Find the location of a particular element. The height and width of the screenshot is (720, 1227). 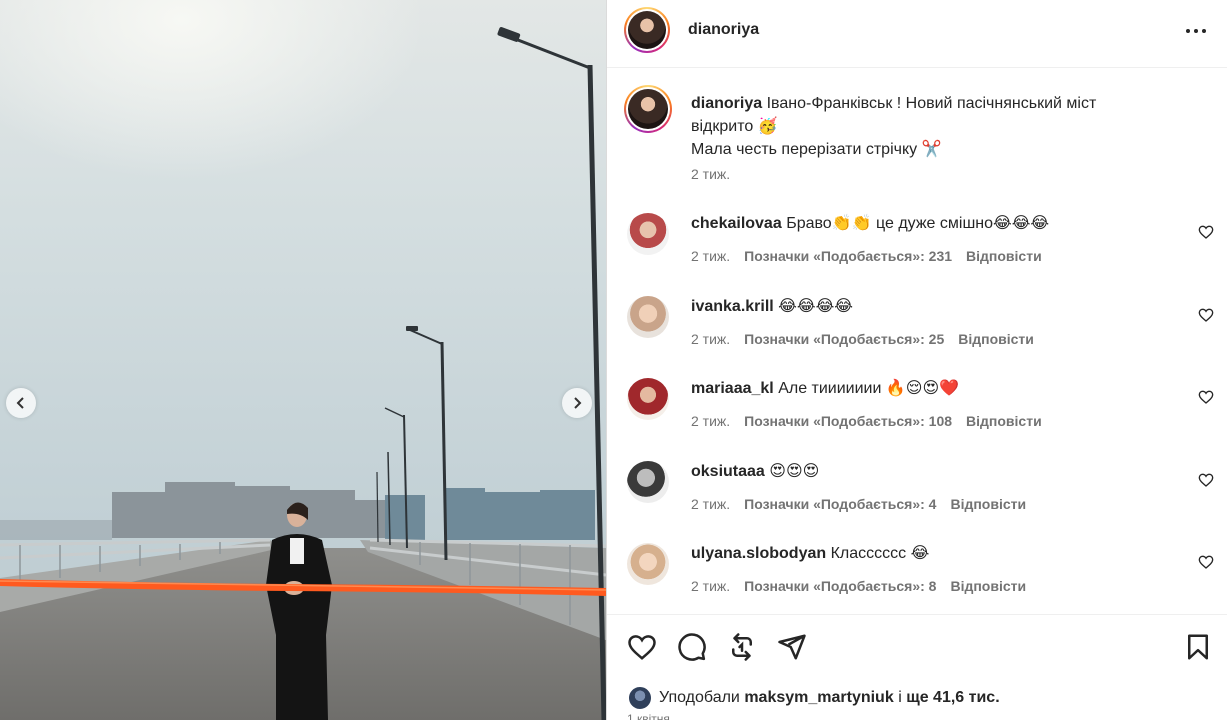

caption-time: 2 тиж. is located at coordinates (710, 174).